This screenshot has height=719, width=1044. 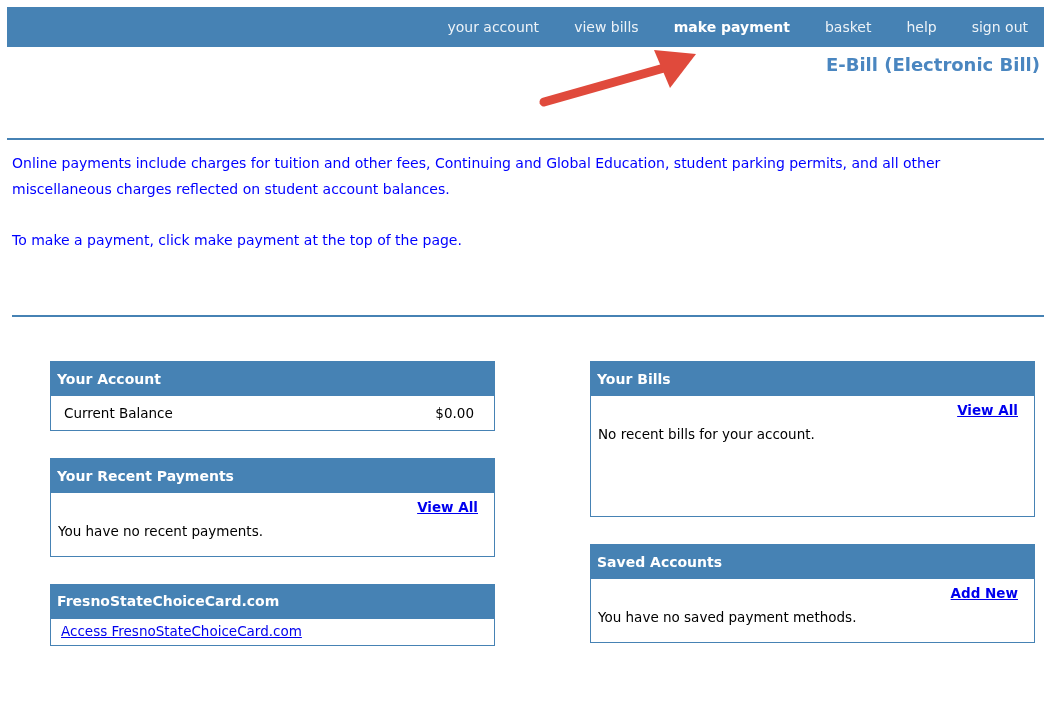 I want to click on nav-link: your account, so click(x=493, y=27).